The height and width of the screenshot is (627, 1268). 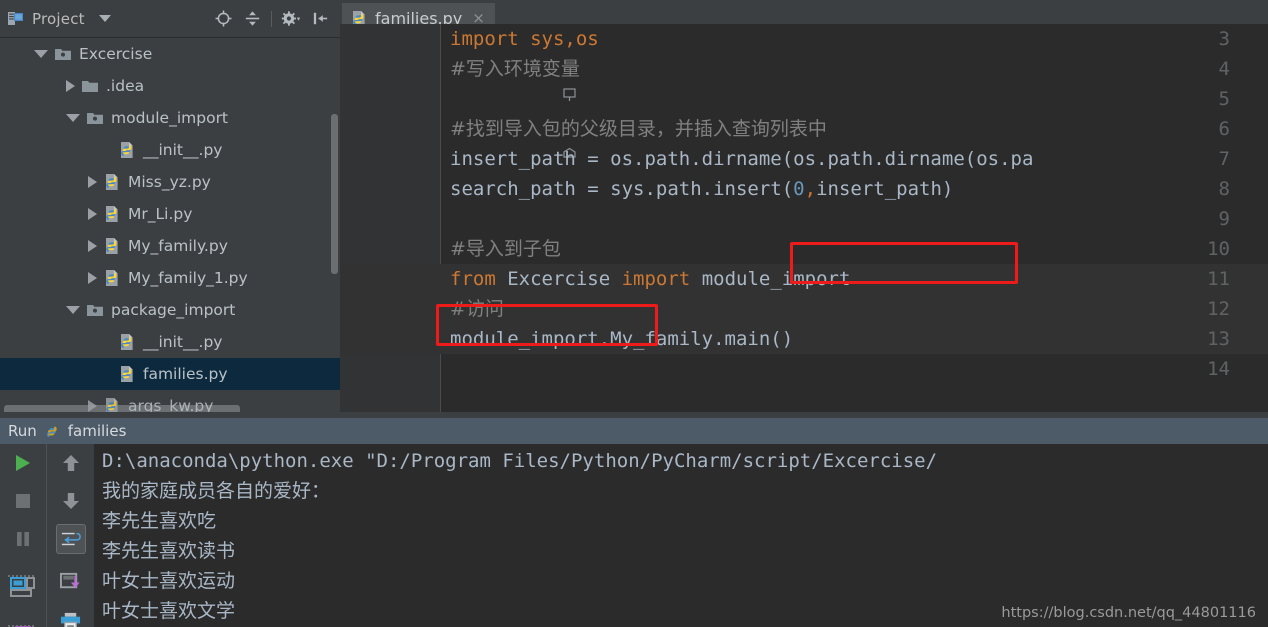 What do you see at coordinates (23, 539) in the screenshot?
I see `pause-button` at bounding box center [23, 539].